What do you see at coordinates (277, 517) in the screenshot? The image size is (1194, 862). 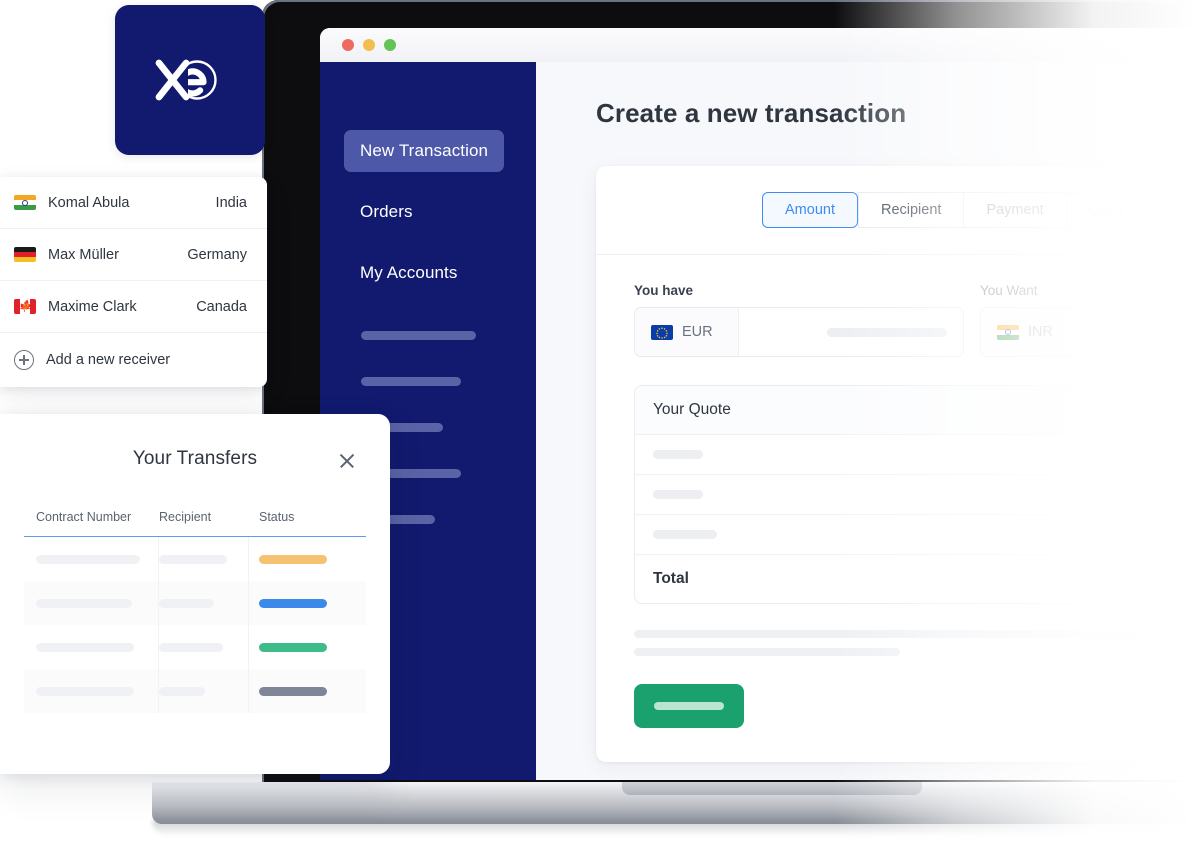 I see `column-header-status: Status` at bounding box center [277, 517].